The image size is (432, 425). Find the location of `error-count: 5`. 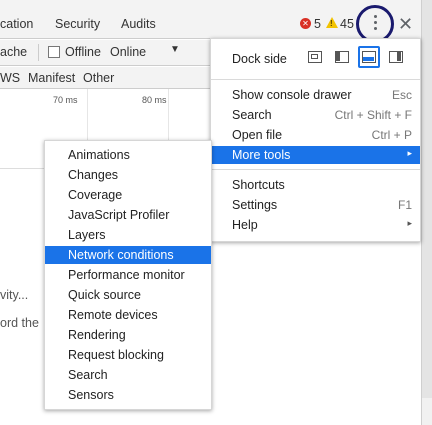

error-count: 5 is located at coordinates (317, 24).